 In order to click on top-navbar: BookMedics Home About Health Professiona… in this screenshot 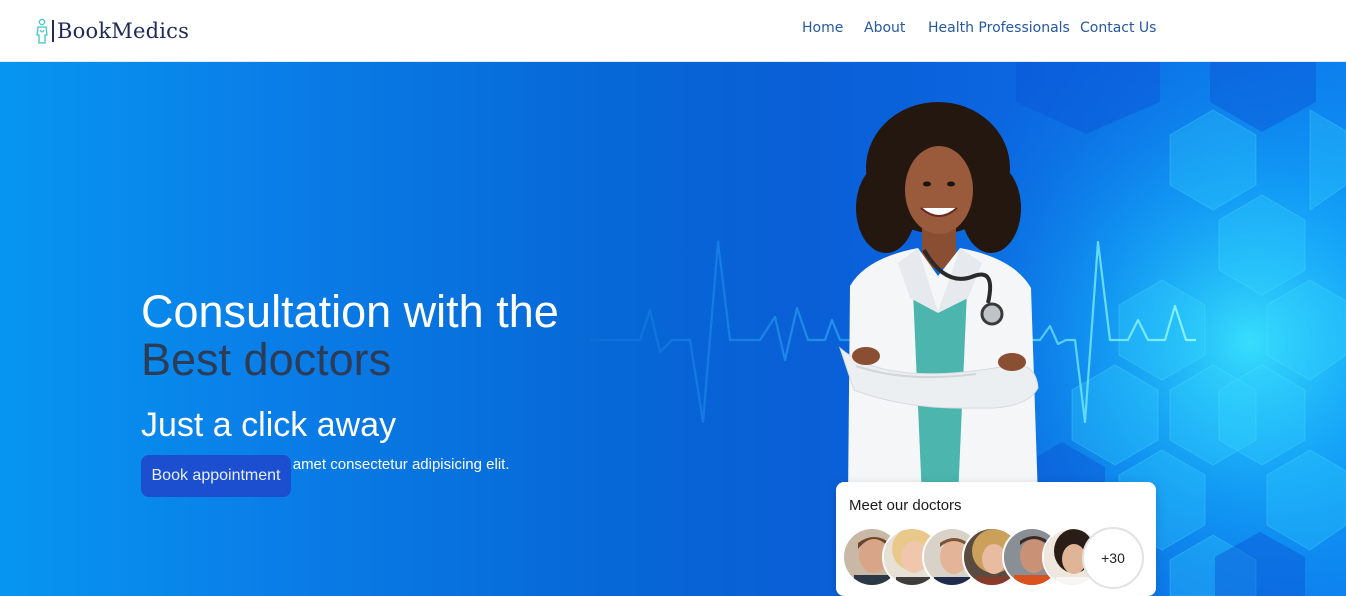, I will do `click(673, 31)`.